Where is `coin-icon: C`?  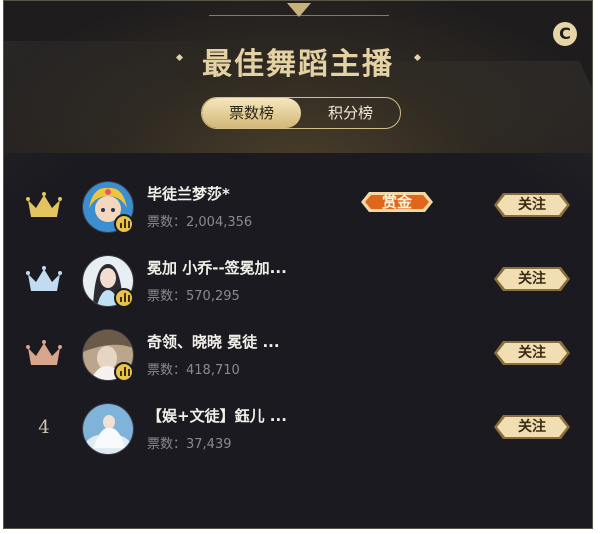
coin-icon: C is located at coordinates (565, 34).